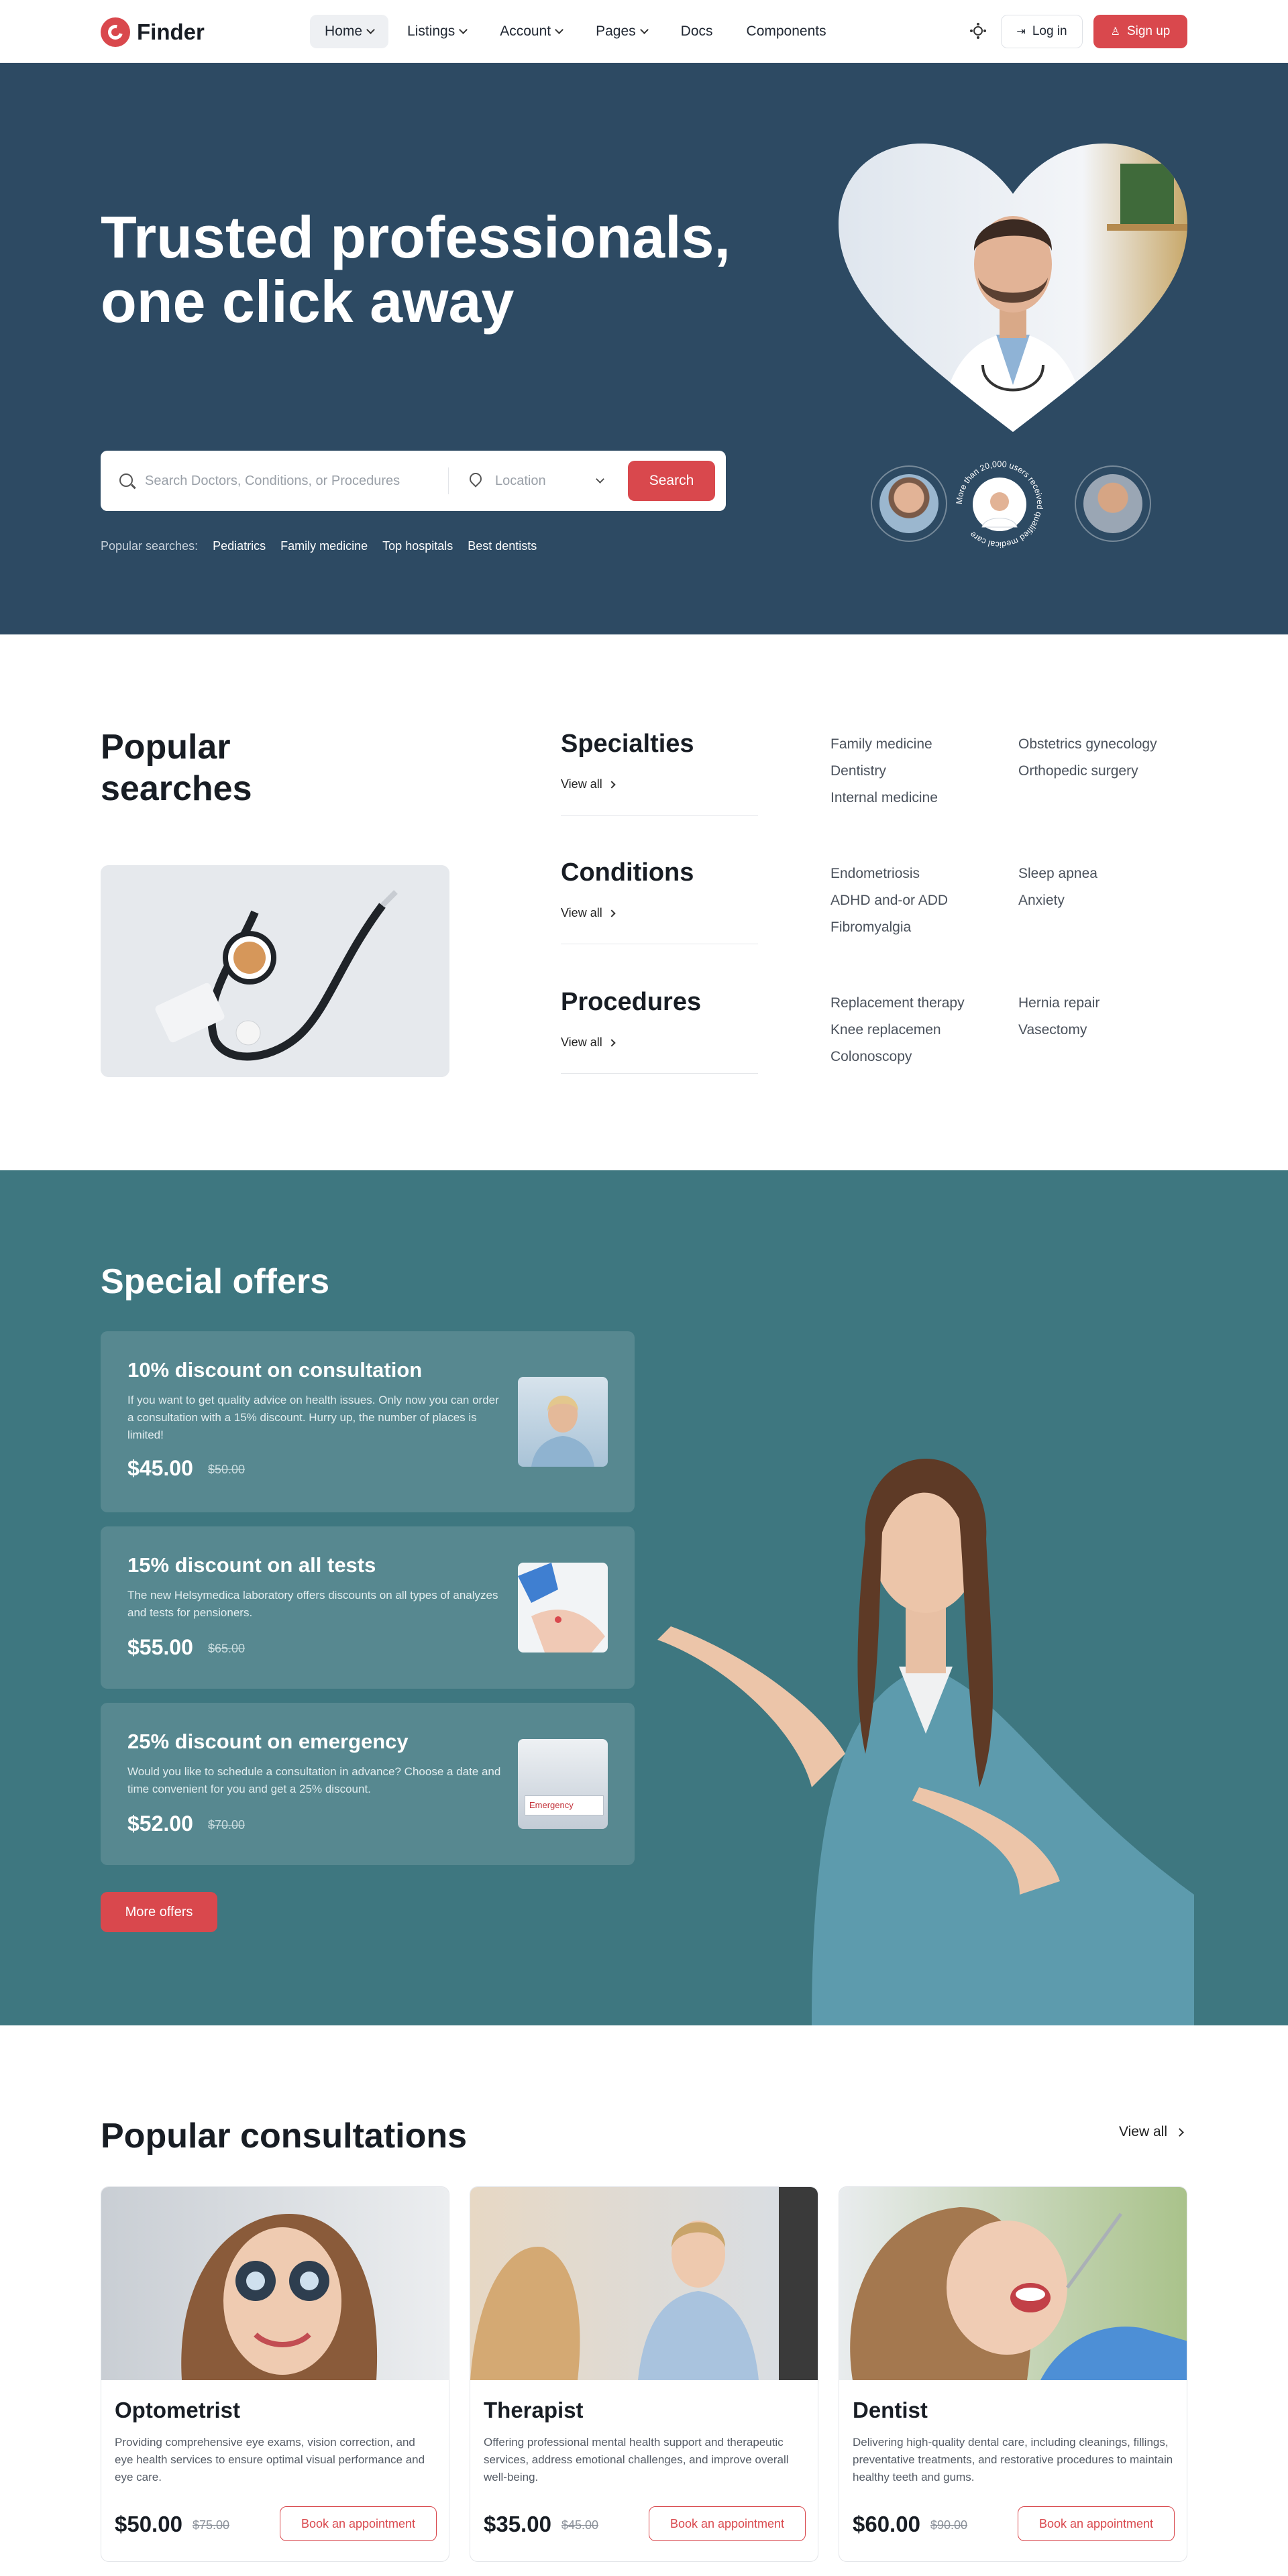 The image size is (1288, 2576). Describe the element at coordinates (239, 546) in the screenshot. I see `popular-link: Pediatrics` at that location.